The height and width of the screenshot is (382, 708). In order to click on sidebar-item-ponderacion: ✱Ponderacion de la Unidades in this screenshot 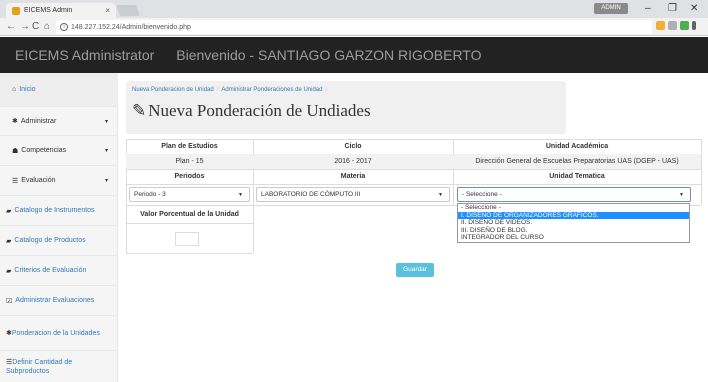, I will do `click(59, 333)`.